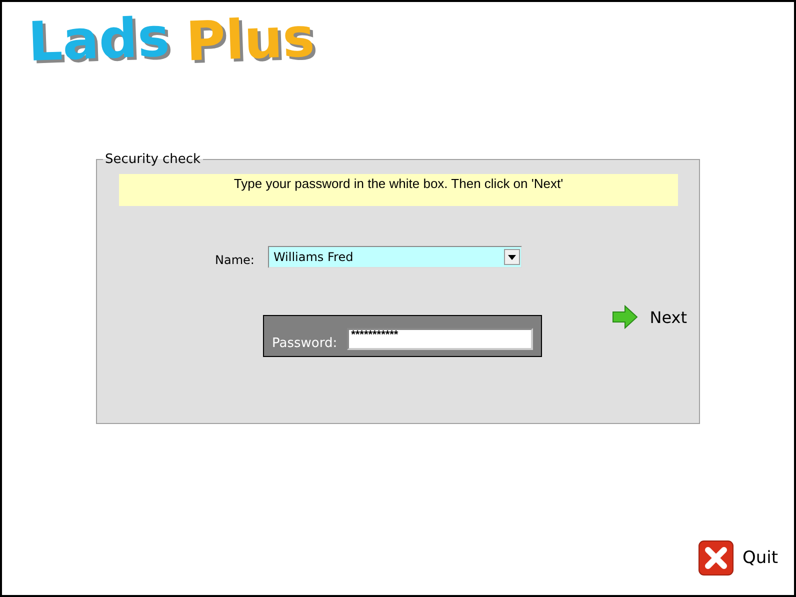 This screenshot has width=796, height=597. I want to click on password-label: Password:, so click(305, 342).